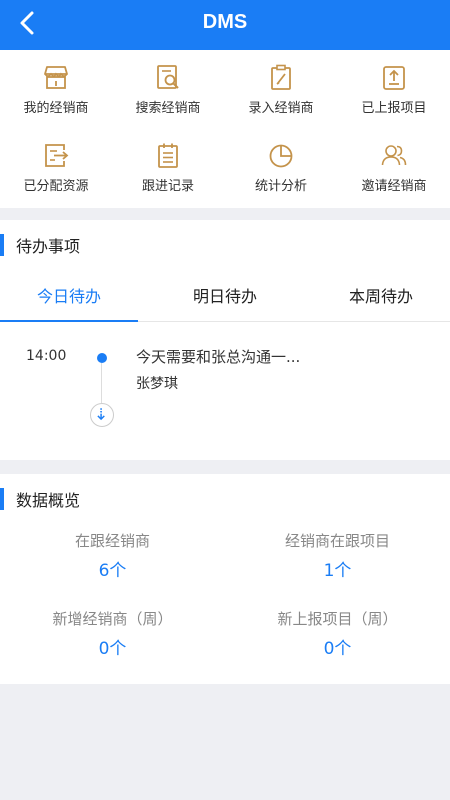 The width and height of the screenshot is (450, 800). I want to click on timeline-line, so click(101, 383).